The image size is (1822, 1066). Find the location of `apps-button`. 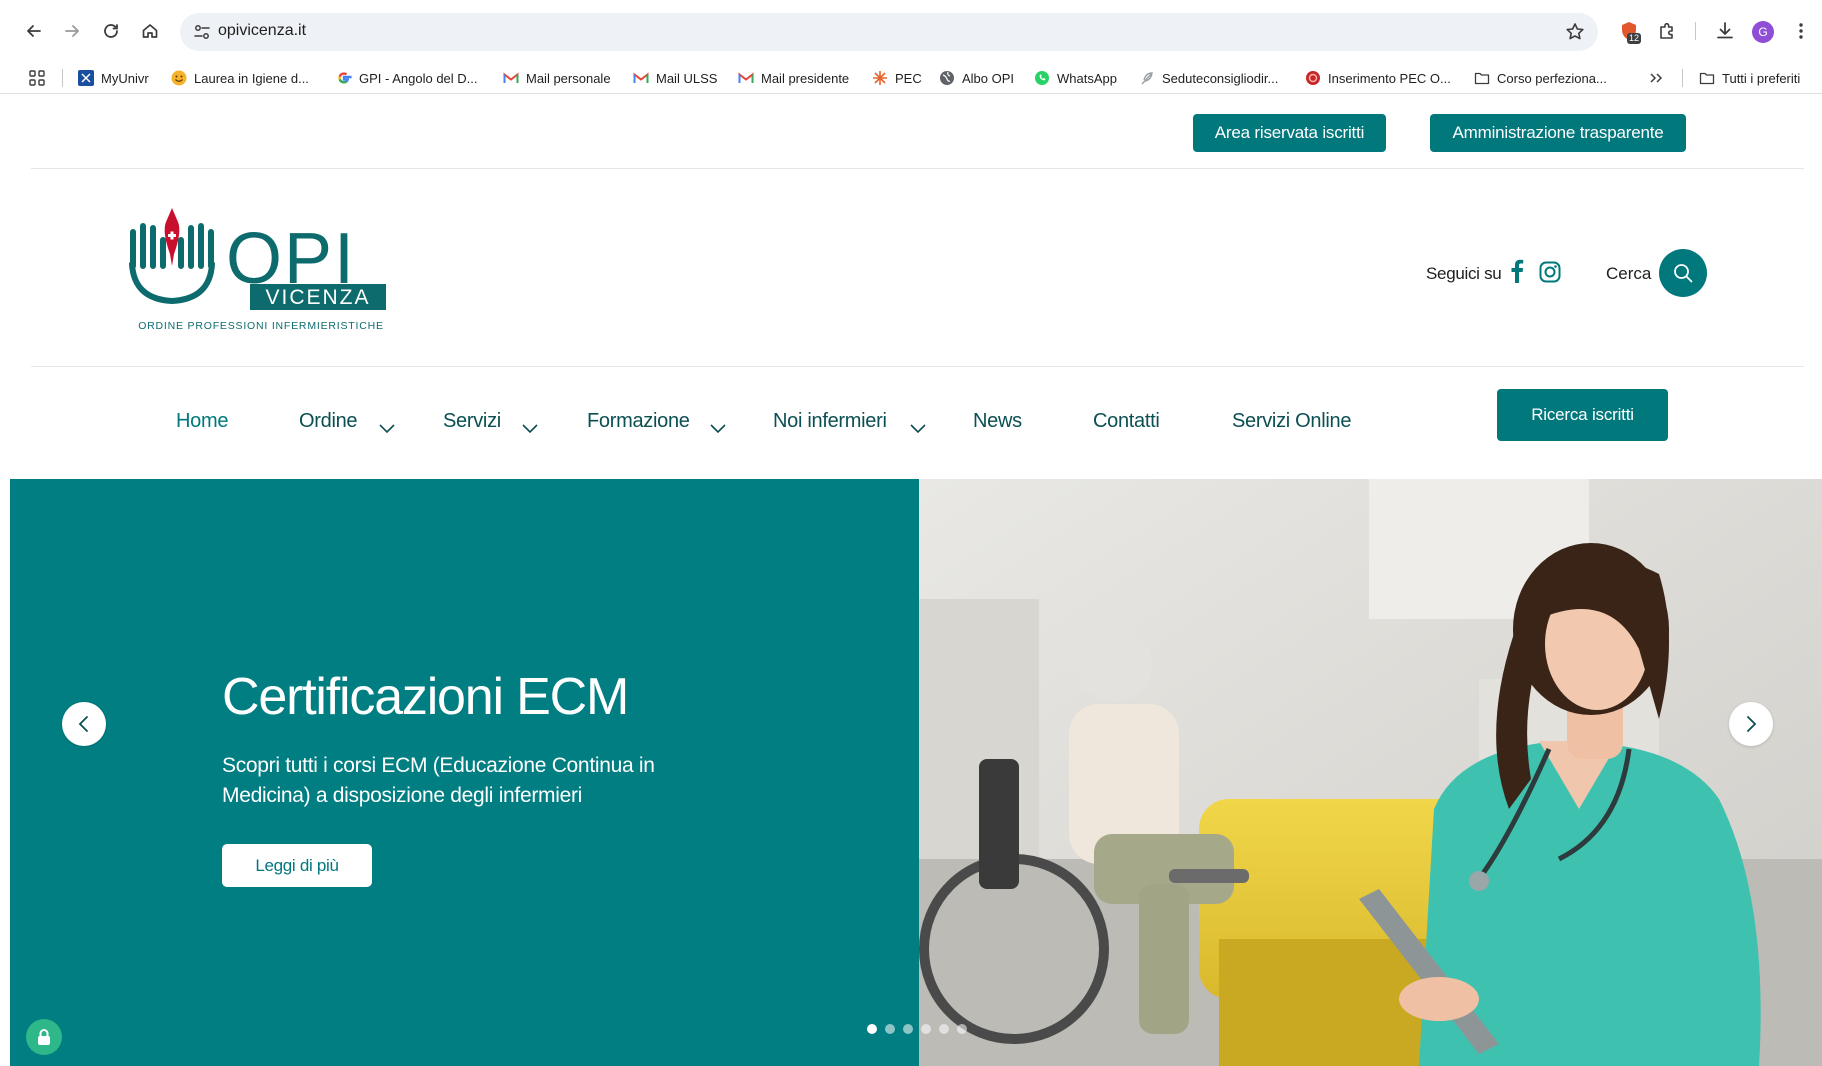

apps-button is located at coordinates (40, 78).